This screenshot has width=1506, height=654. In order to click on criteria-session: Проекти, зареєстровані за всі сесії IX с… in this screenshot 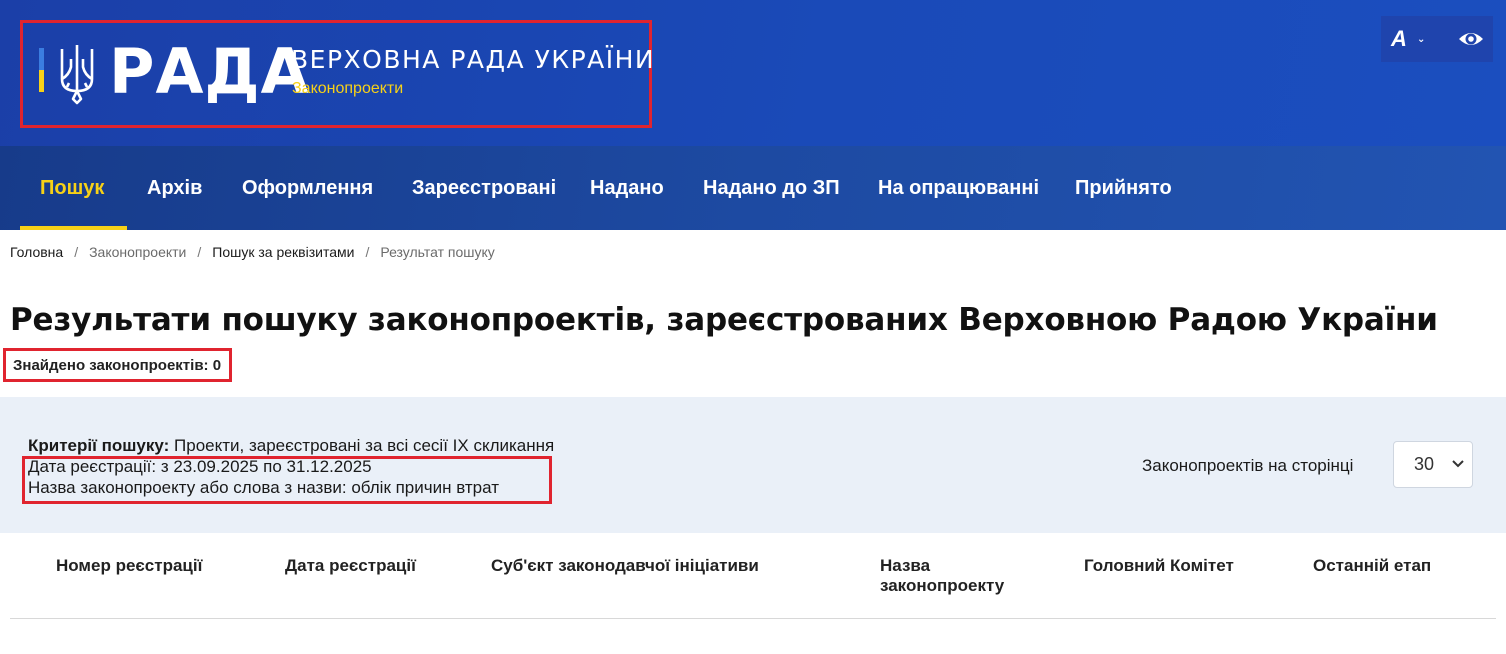, I will do `click(364, 445)`.